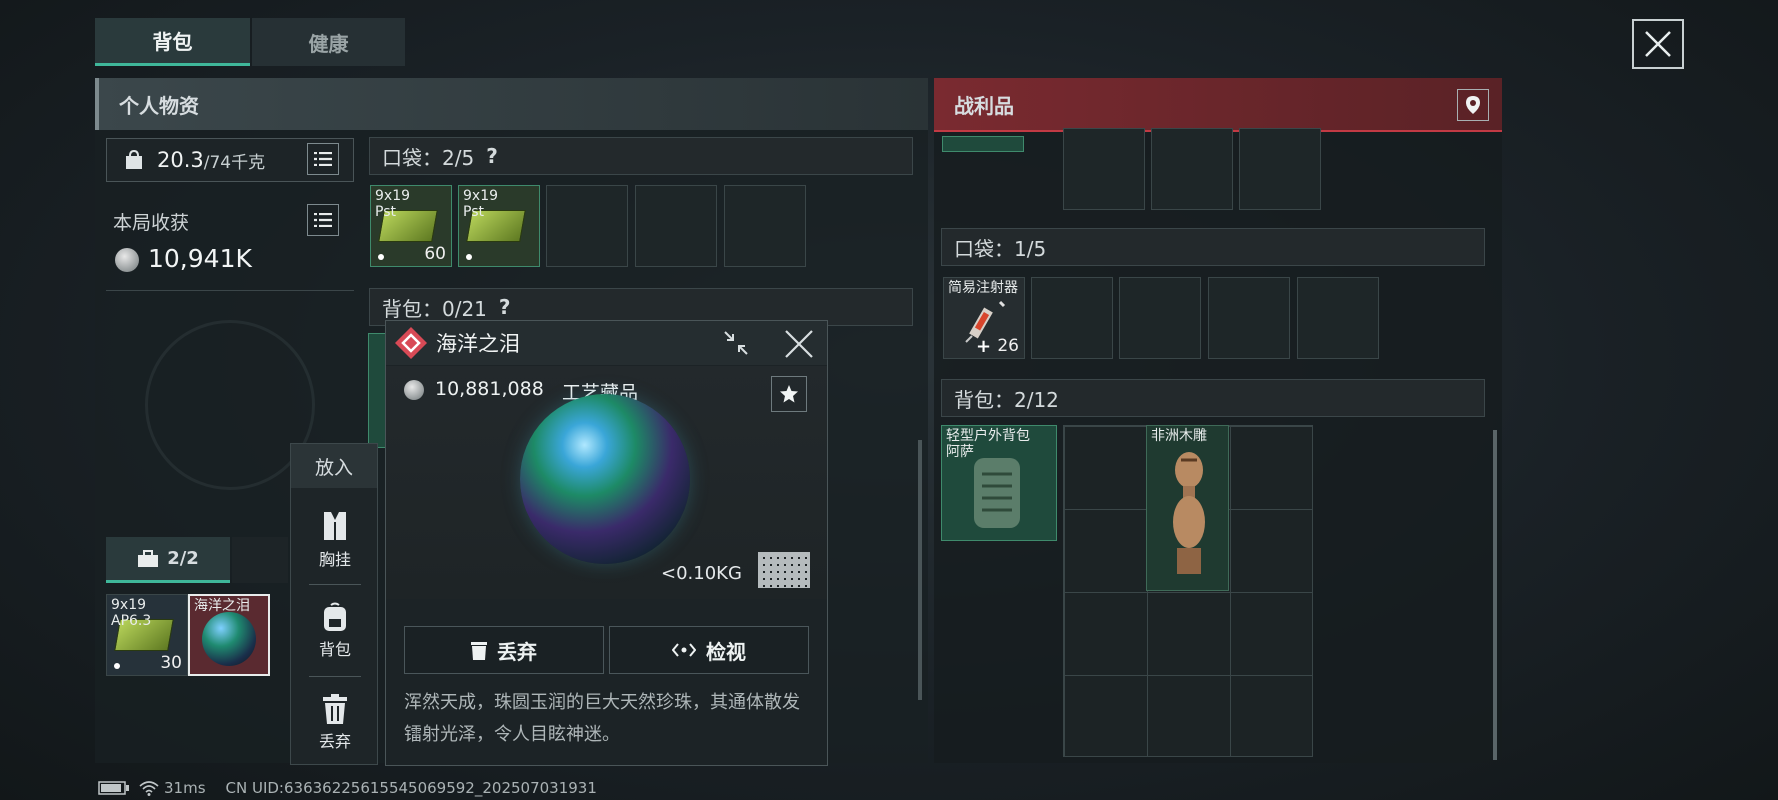 This screenshot has height=800, width=1778. What do you see at coordinates (736, 343) in the screenshot?
I see `collapse-icon` at bounding box center [736, 343].